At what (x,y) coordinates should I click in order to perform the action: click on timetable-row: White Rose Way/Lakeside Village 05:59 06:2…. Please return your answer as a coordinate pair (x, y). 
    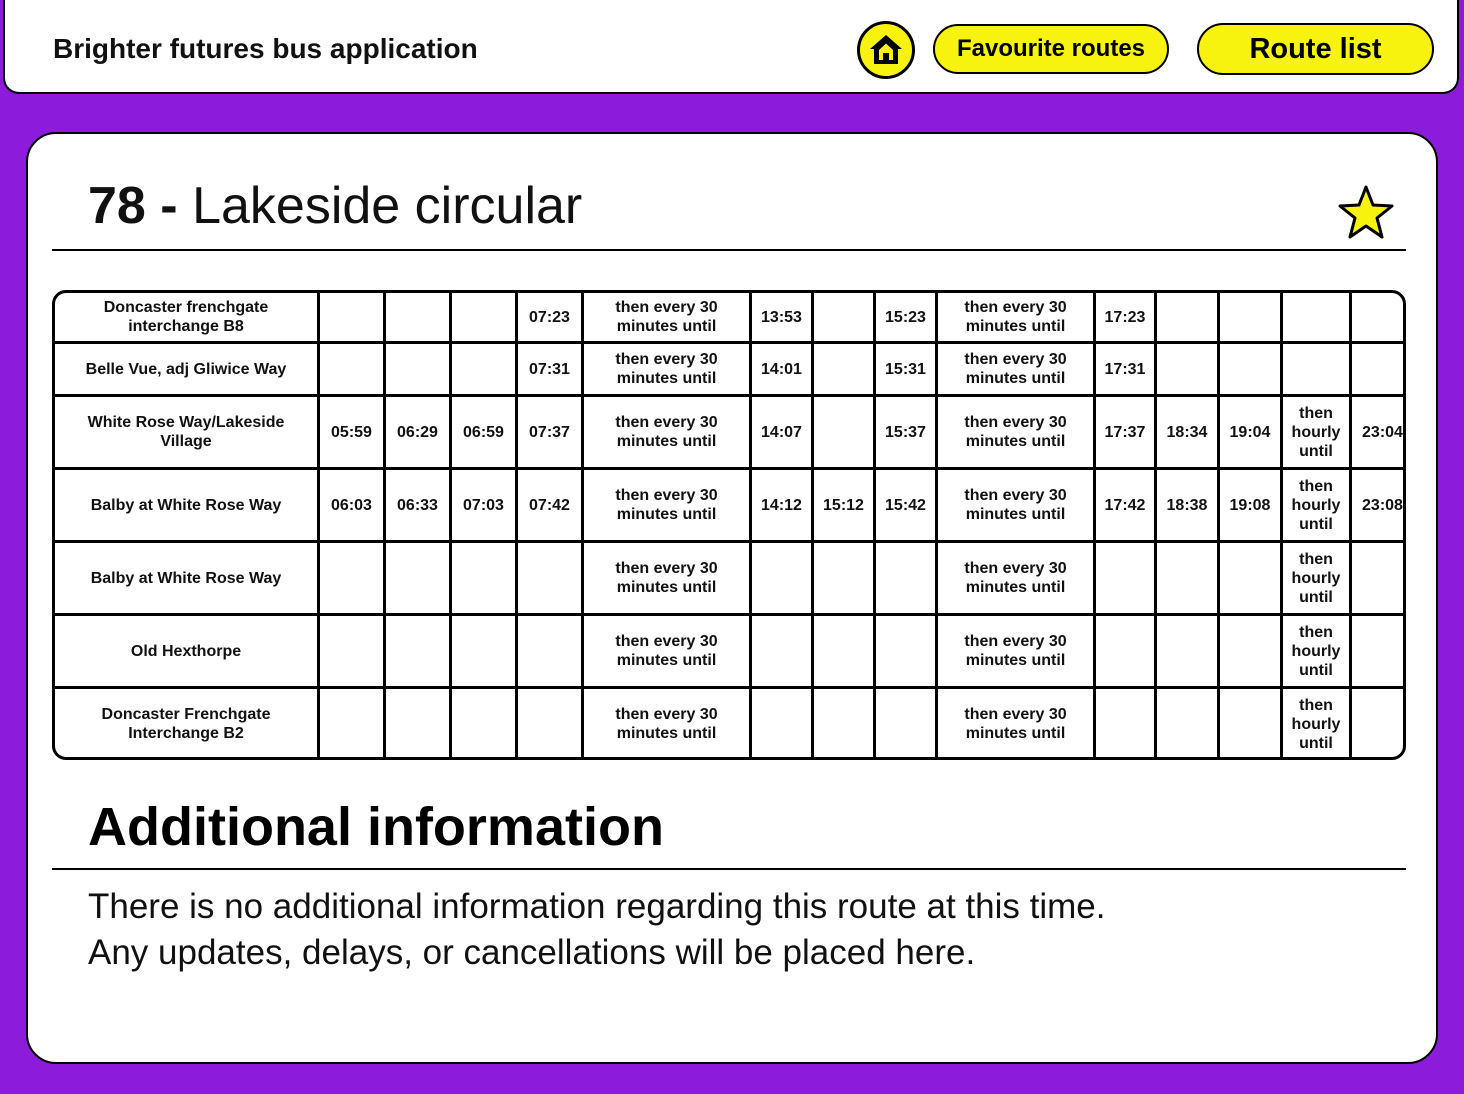
    Looking at the image, I should click on (729, 432).